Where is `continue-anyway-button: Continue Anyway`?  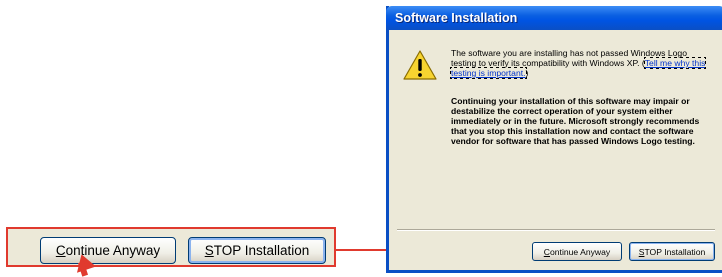
continue-anyway-button: Continue Anyway is located at coordinates (577, 251).